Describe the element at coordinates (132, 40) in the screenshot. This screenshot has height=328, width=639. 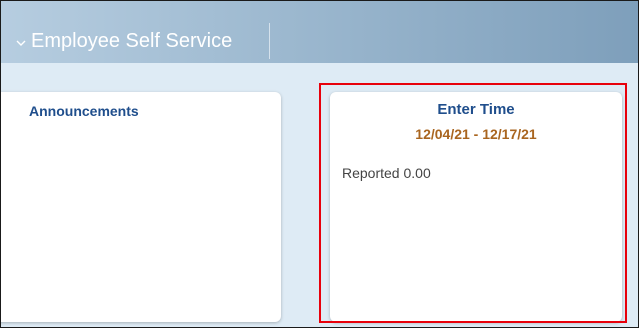
I see `homepage-title: Employee Self Service` at that location.